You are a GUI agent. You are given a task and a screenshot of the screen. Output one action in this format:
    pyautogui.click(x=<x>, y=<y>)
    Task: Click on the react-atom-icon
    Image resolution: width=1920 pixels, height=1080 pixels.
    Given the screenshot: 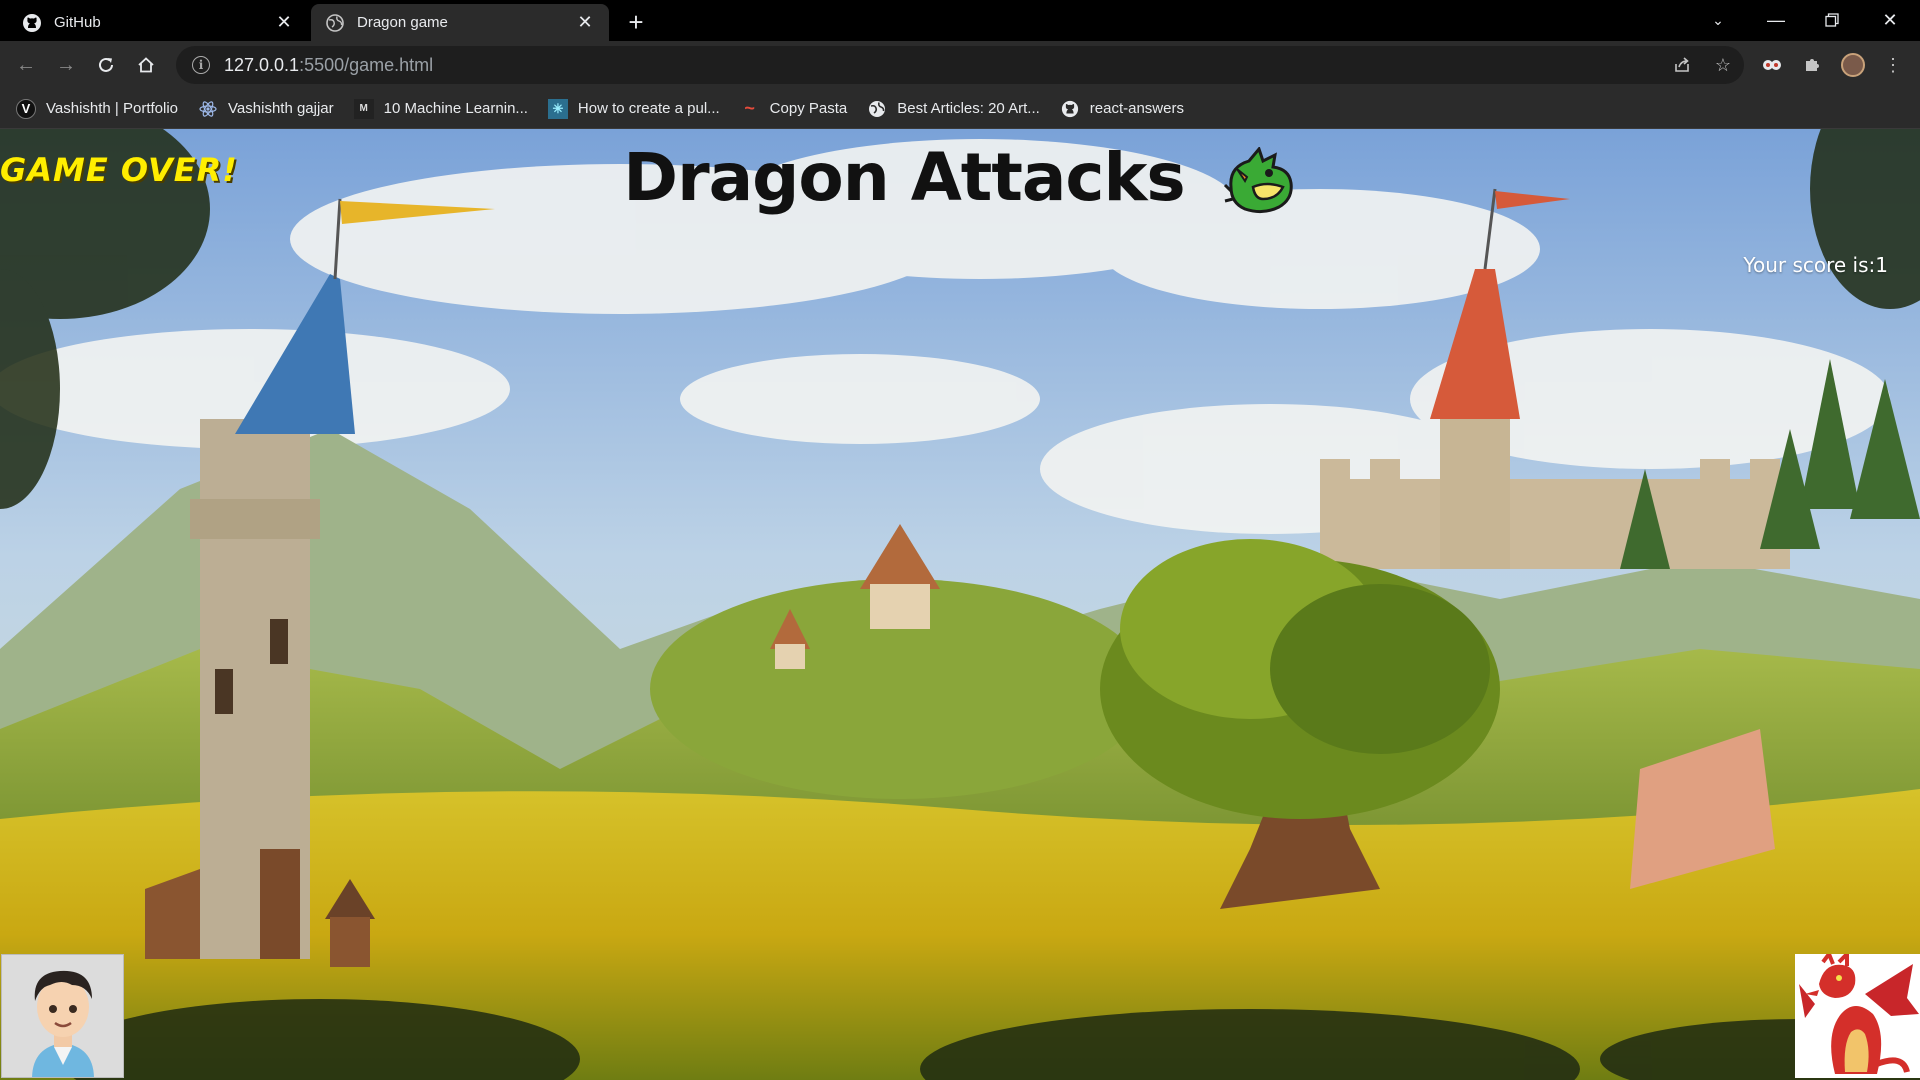 What is the action you would take?
    pyautogui.click(x=208, y=109)
    